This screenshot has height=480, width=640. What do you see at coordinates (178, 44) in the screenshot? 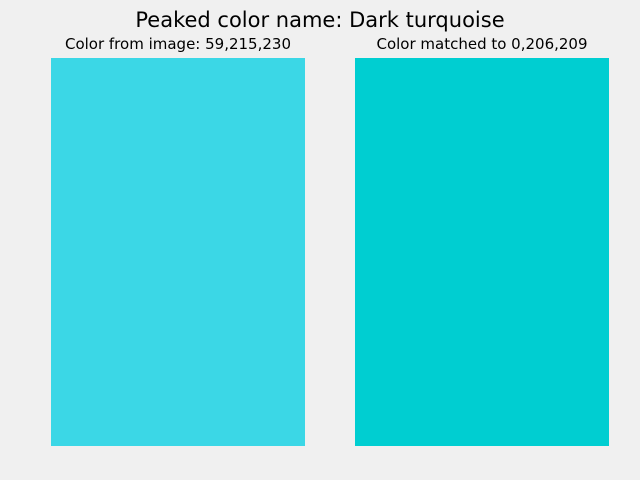
I see `image-color-label: Color from image: 59,215,230` at bounding box center [178, 44].